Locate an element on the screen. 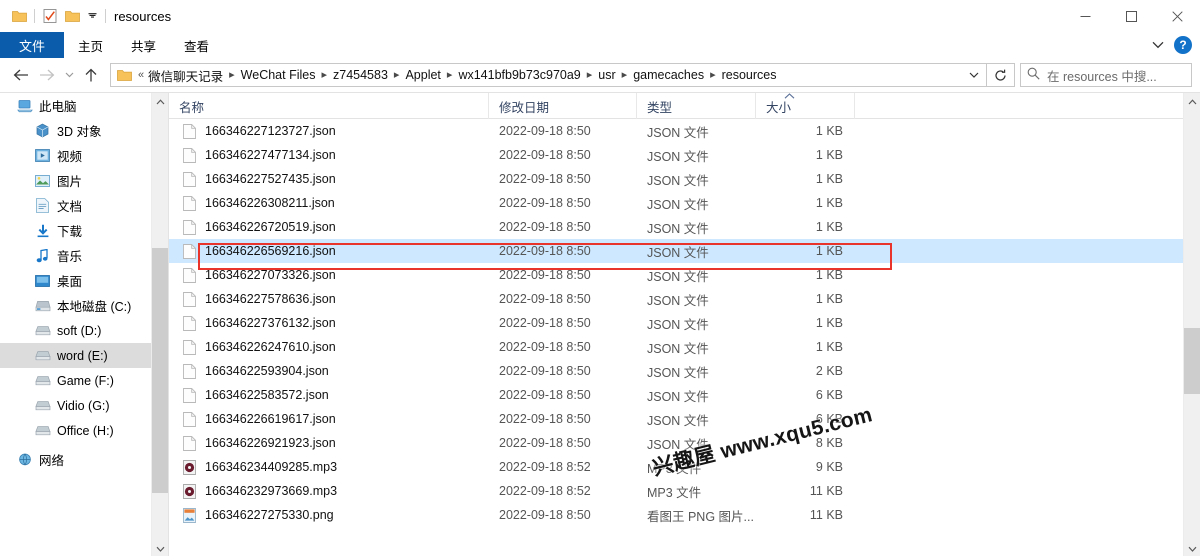 Image resolution: width=1200 pixels, height=556 pixels. sidebar-item-downloads: 下载 is located at coordinates (84, 230).